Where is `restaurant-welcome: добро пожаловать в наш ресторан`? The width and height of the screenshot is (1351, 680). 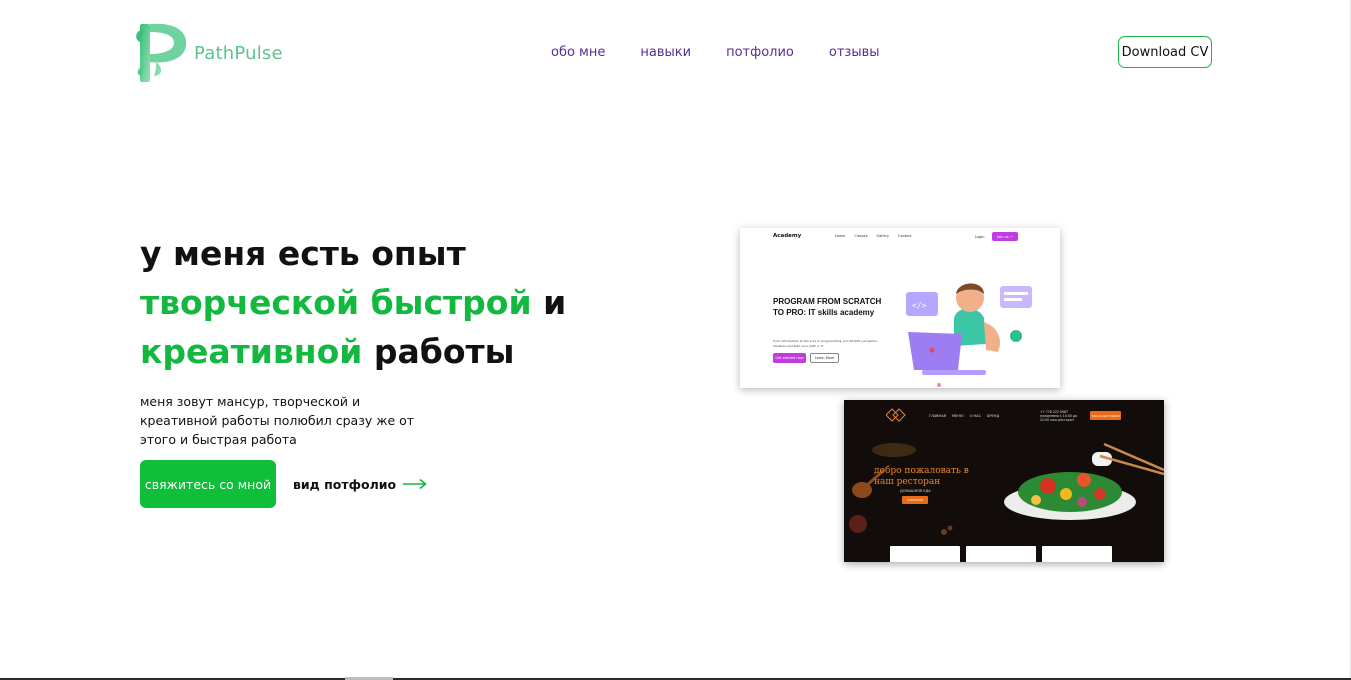
restaurant-welcome: добро пожаловать в наш ресторан is located at coordinates (921, 476).